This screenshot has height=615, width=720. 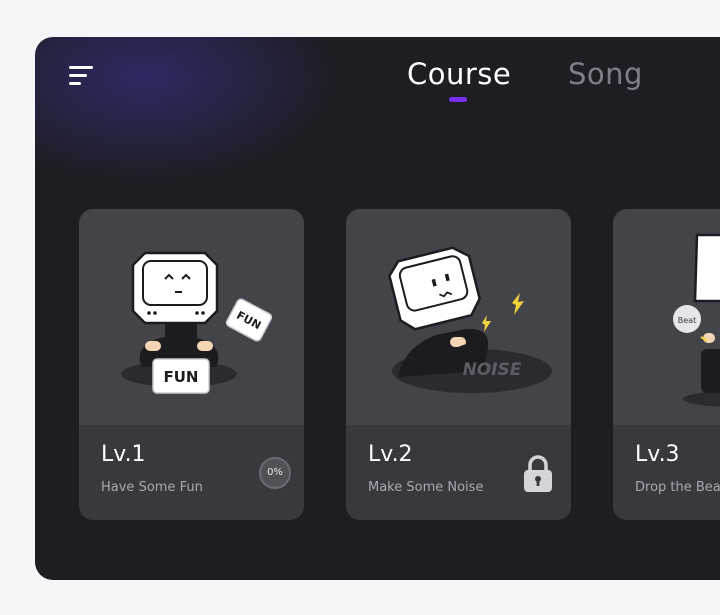 What do you see at coordinates (492, 370) in the screenshot?
I see `noise-floor-text: NOISE` at bounding box center [492, 370].